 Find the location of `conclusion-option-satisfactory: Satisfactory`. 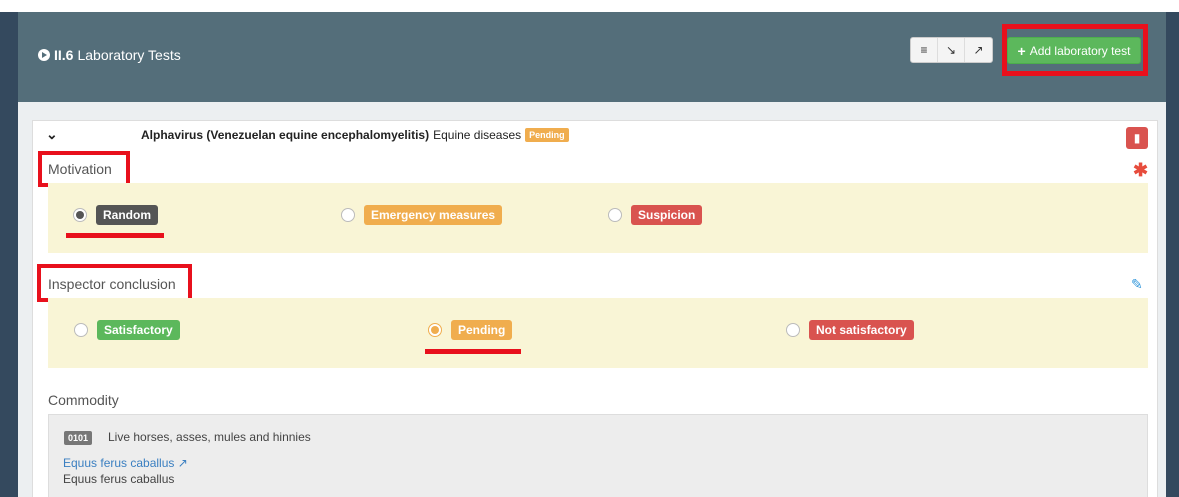

conclusion-option-satisfactory: Satisfactory is located at coordinates (127, 330).